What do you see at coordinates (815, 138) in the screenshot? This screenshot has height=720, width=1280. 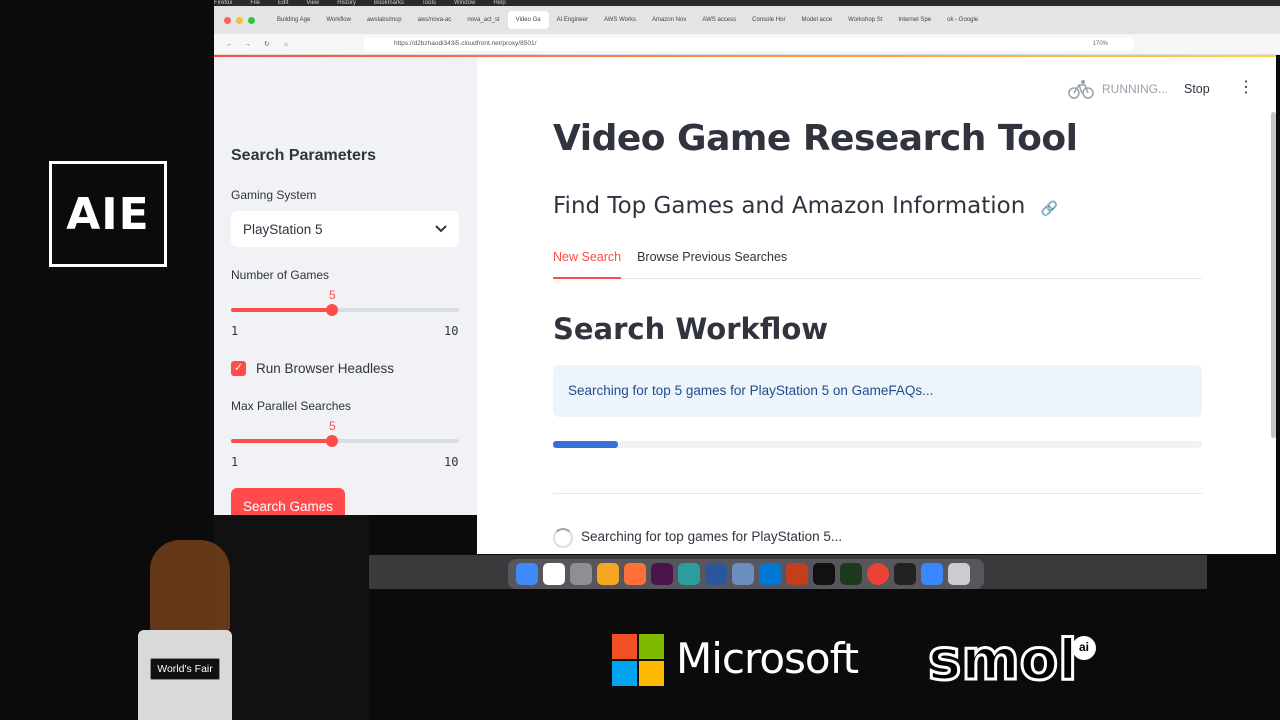 I see `page-title: Video Game Research Tool` at bounding box center [815, 138].